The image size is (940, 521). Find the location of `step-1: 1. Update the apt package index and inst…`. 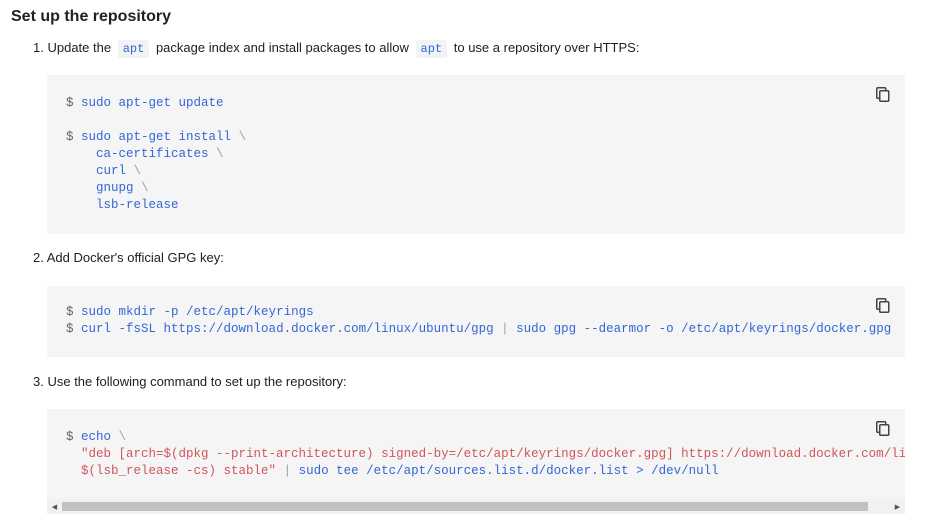

step-1: 1. Update the apt package index and inst… is located at coordinates (336, 49).